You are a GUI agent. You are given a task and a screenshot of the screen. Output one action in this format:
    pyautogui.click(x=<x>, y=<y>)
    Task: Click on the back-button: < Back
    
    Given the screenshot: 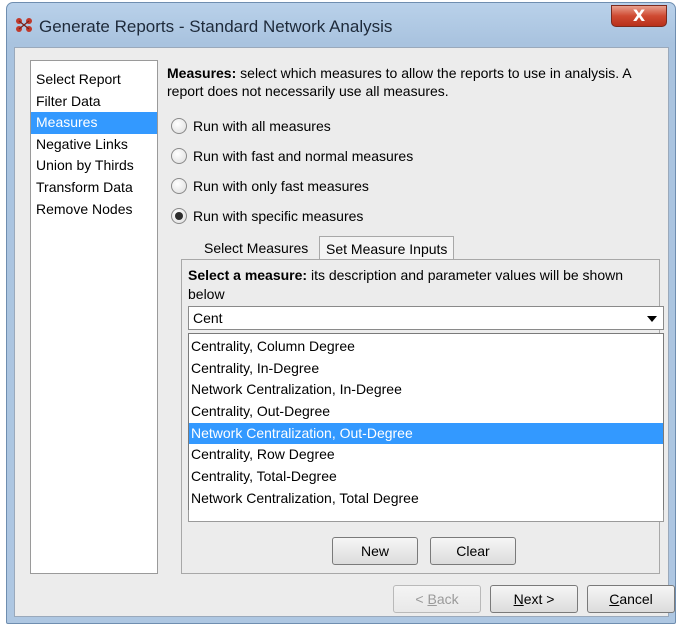 What is the action you would take?
    pyautogui.click(x=437, y=599)
    